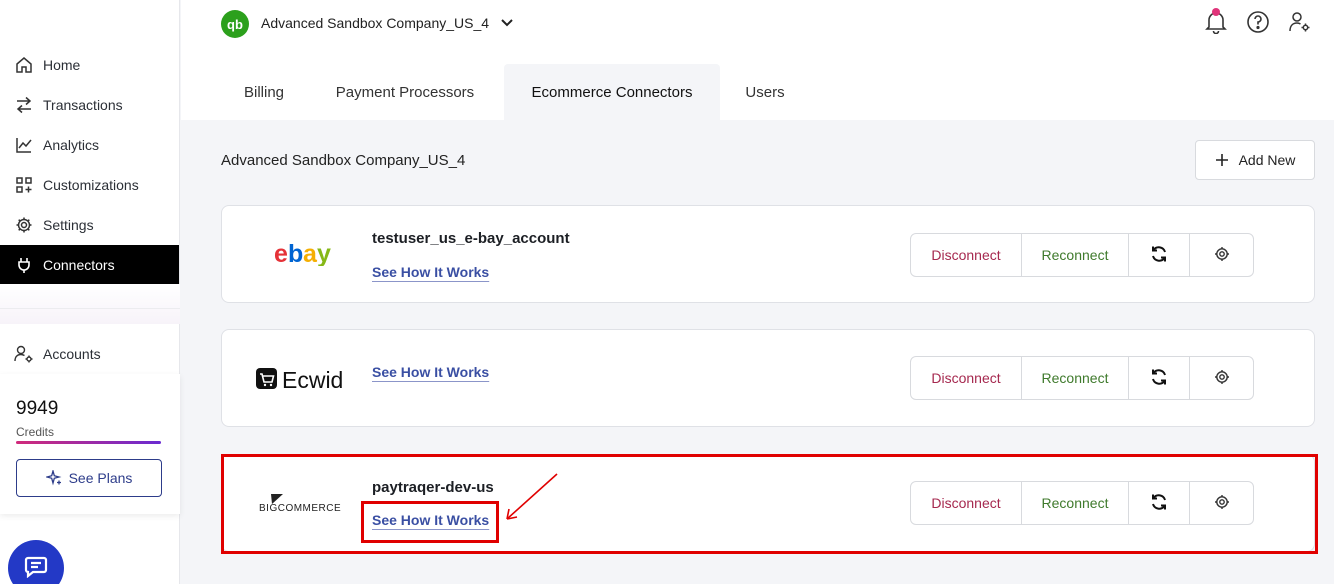 This screenshot has height=584, width=1334. Describe the element at coordinates (36, 569) in the screenshot. I see `chat-icon` at that location.